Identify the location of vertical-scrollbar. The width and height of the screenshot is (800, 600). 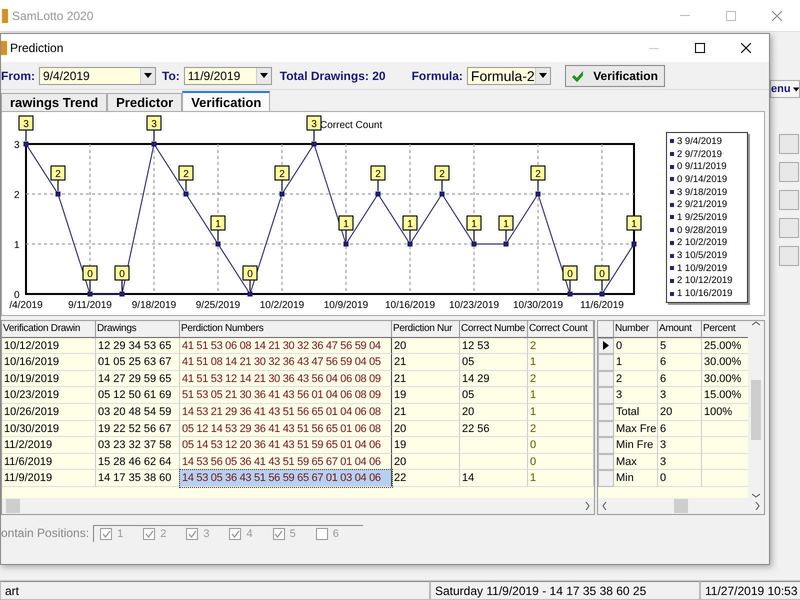
(756, 409).